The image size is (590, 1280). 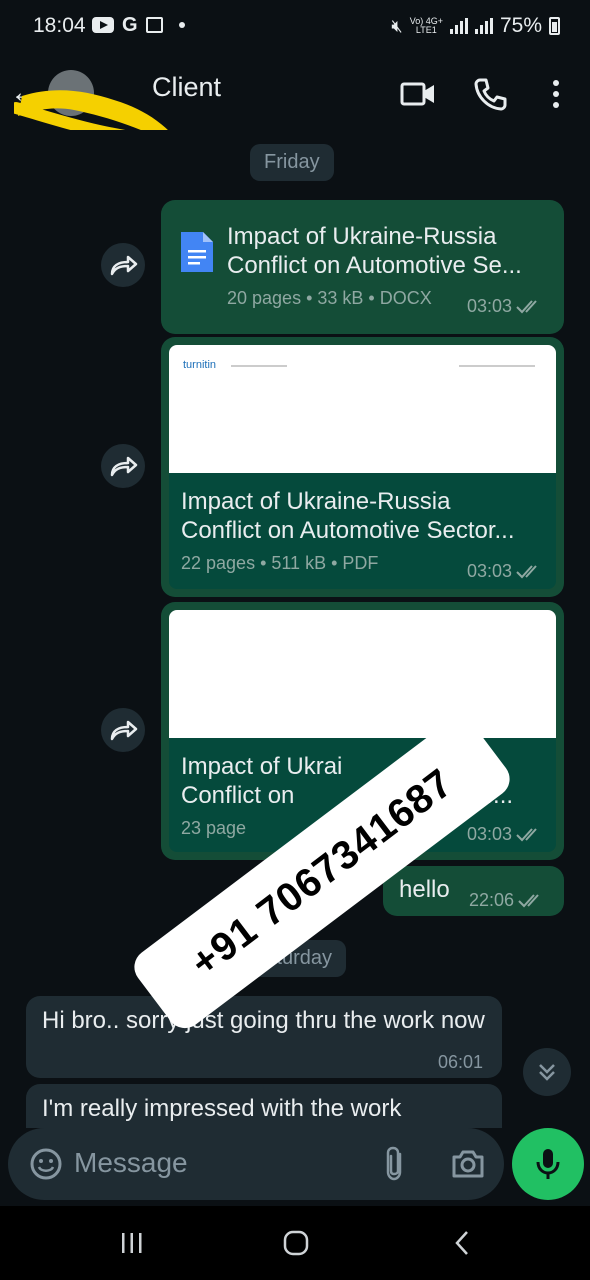 I want to click on composer: Message, so click(x=295, y=1167).